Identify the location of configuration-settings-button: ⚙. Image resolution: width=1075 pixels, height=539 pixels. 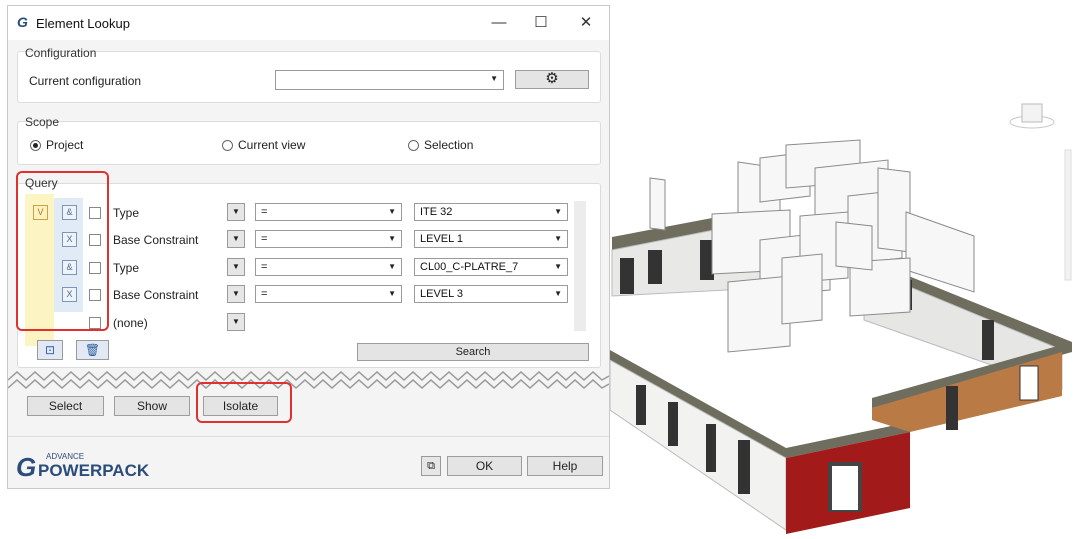
(552, 79).